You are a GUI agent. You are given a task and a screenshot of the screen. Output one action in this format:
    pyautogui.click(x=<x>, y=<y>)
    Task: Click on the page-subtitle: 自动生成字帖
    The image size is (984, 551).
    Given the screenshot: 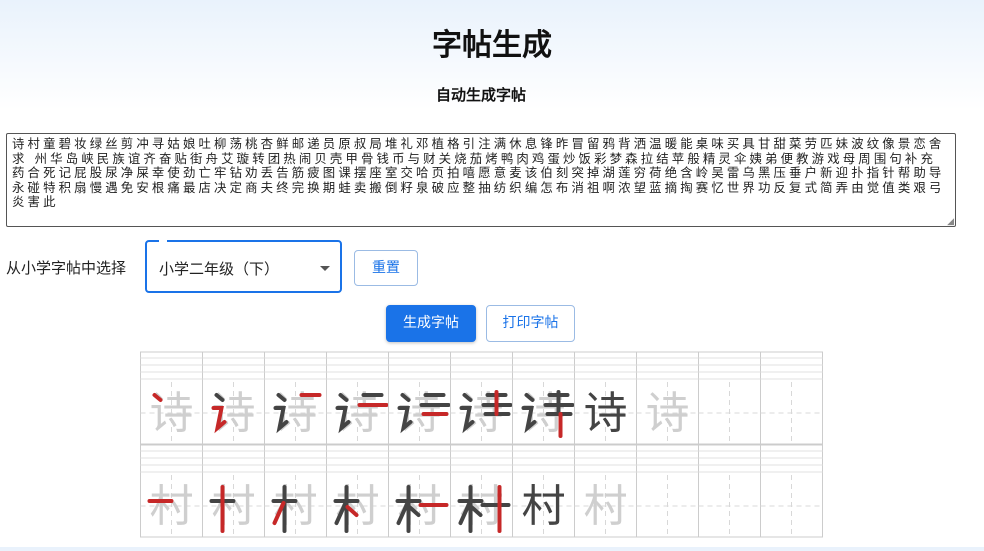 What is the action you would take?
    pyautogui.click(x=480, y=95)
    